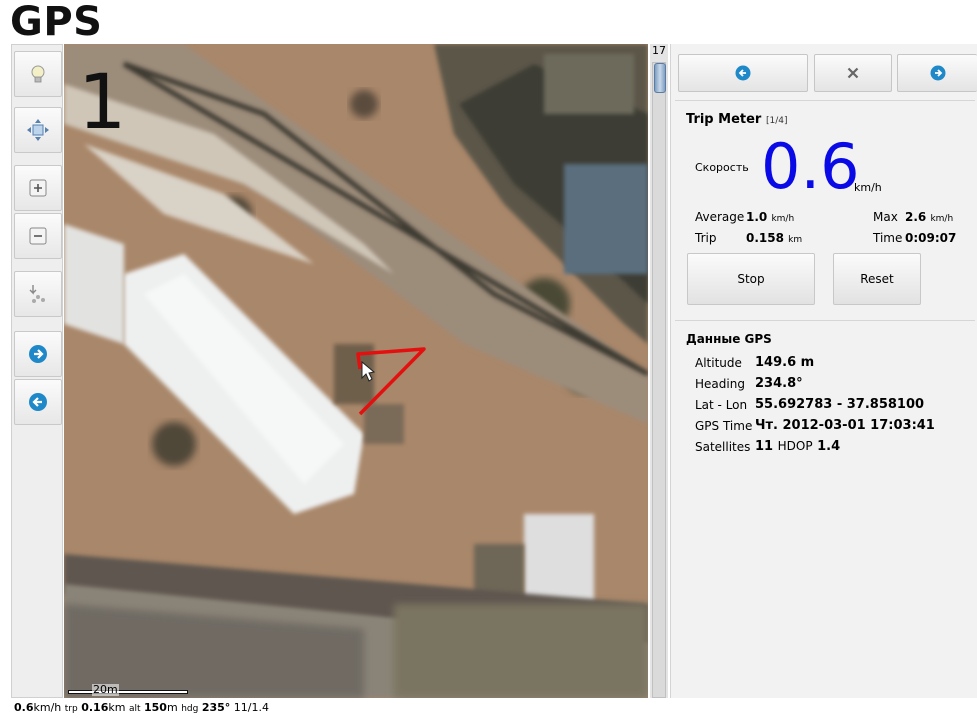 The width and height of the screenshot is (977, 719). What do you see at coordinates (729, 339) in the screenshot?
I see `gps-data-title: Данные GPS` at bounding box center [729, 339].